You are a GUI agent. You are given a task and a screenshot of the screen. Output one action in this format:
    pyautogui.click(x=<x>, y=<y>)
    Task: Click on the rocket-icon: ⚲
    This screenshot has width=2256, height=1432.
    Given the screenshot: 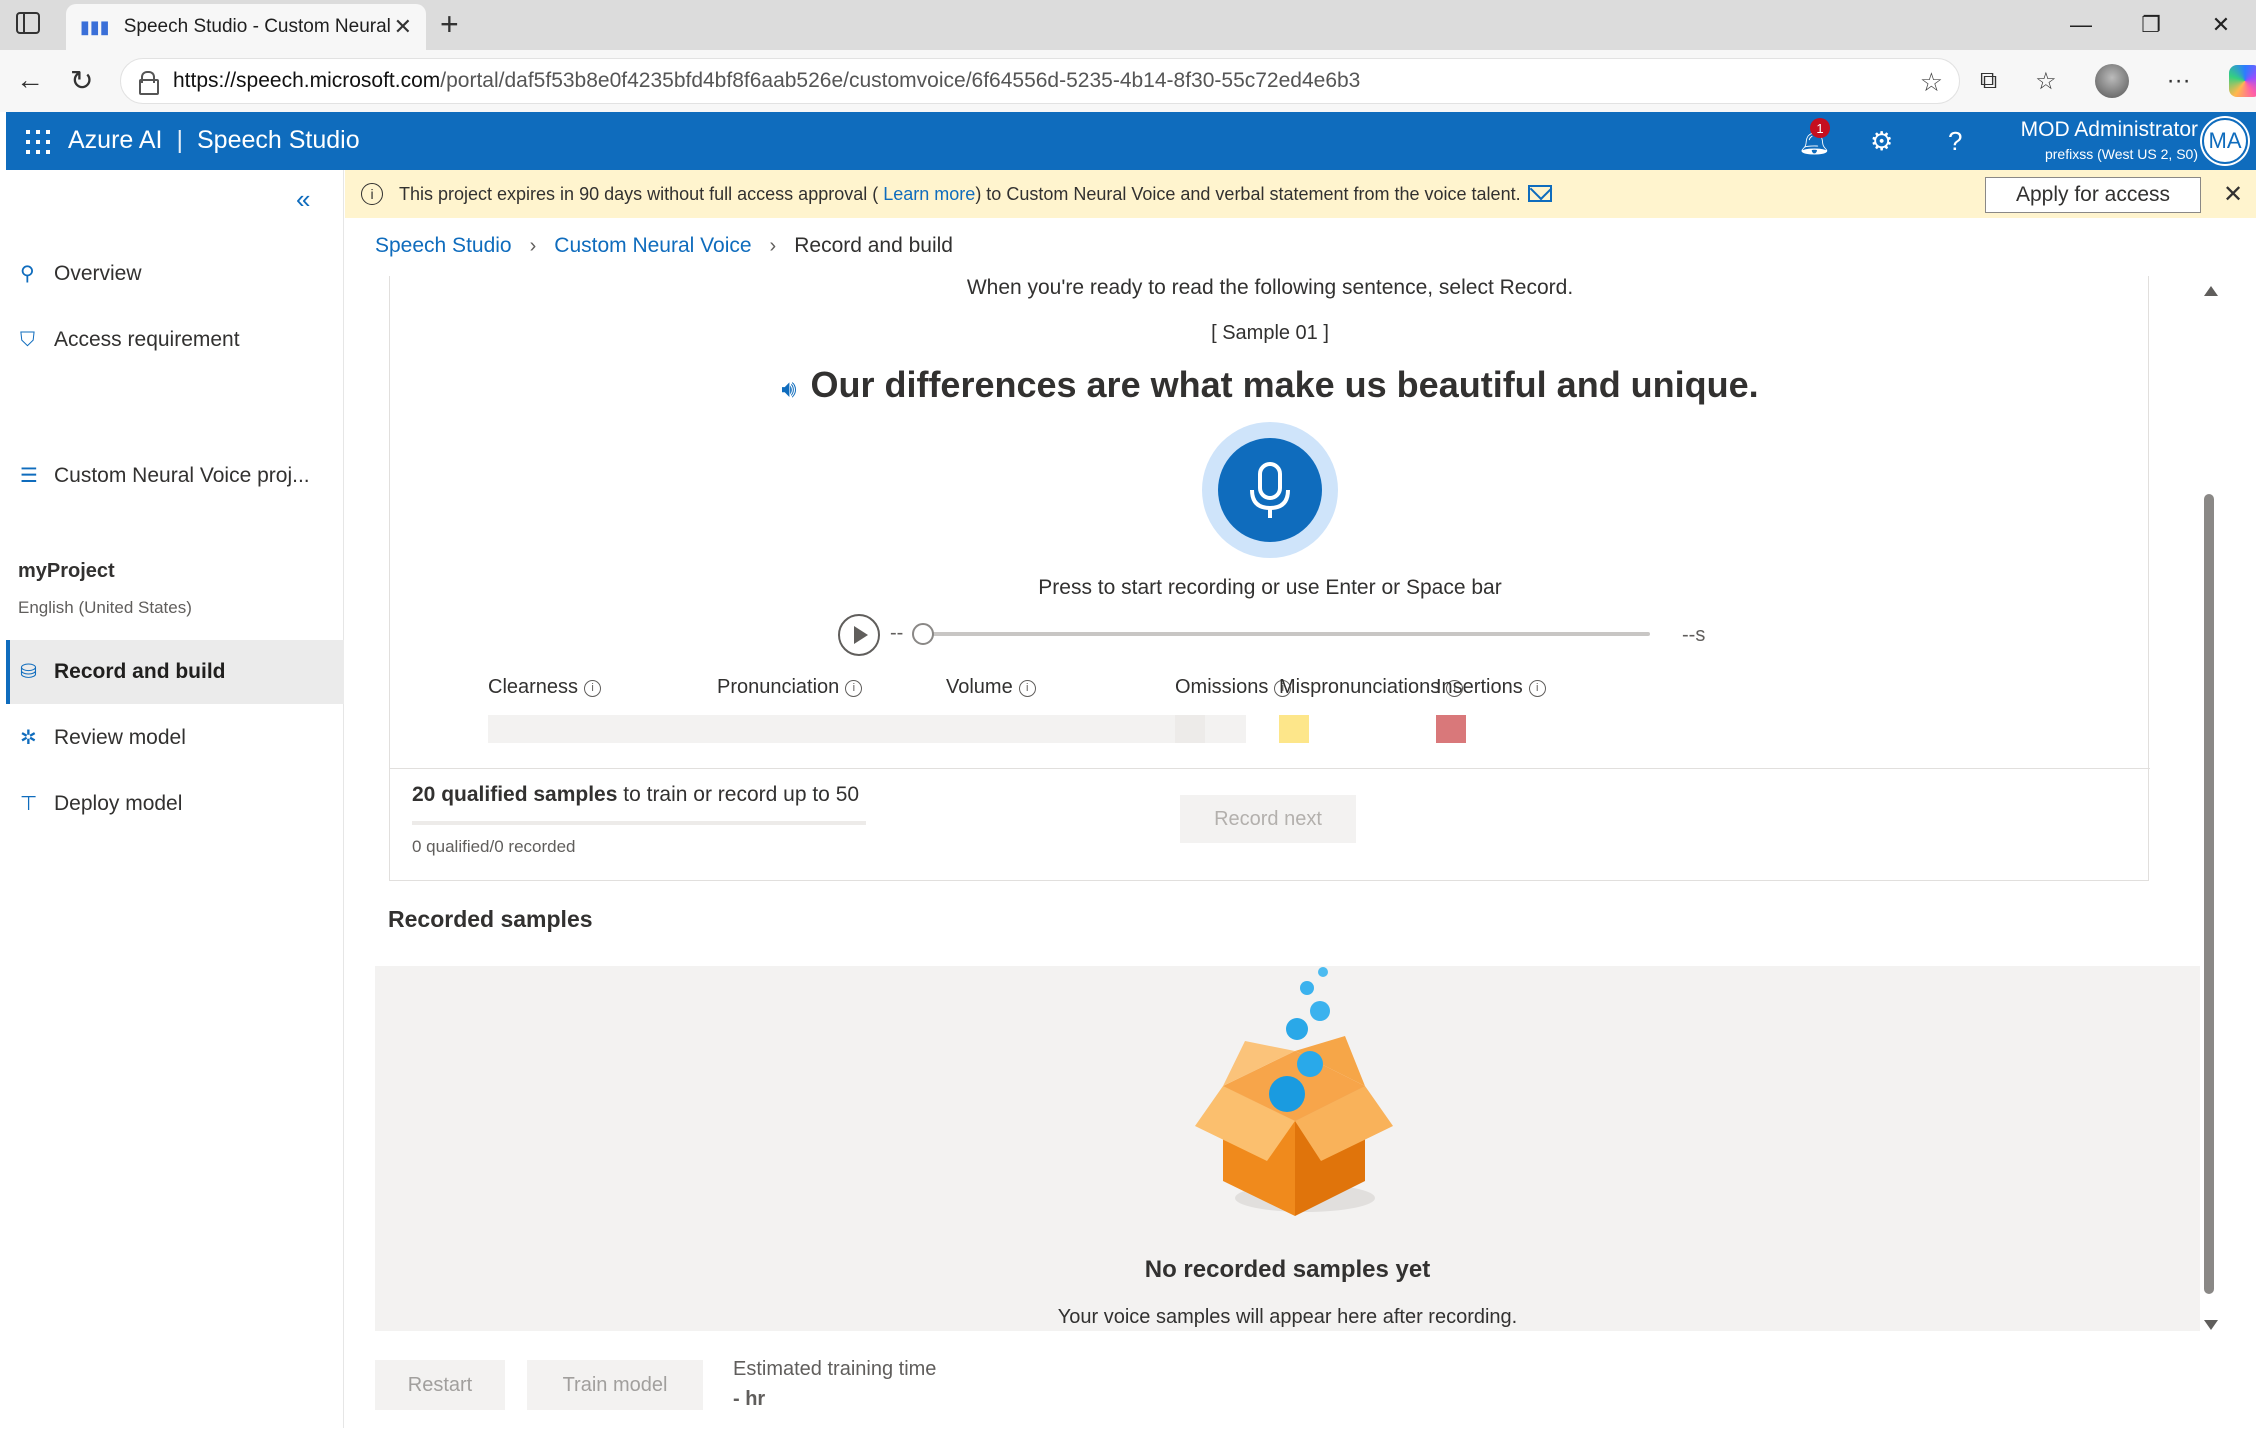 What is the action you would take?
    pyautogui.click(x=27, y=274)
    